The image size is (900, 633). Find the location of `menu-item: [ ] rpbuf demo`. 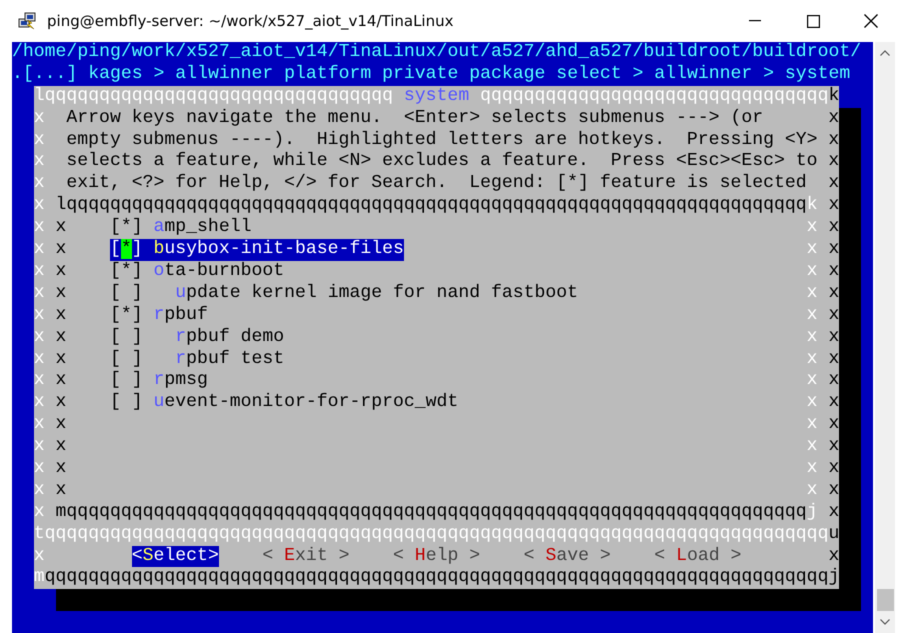

menu-item: [ ] rpbuf demo is located at coordinates (197, 337).